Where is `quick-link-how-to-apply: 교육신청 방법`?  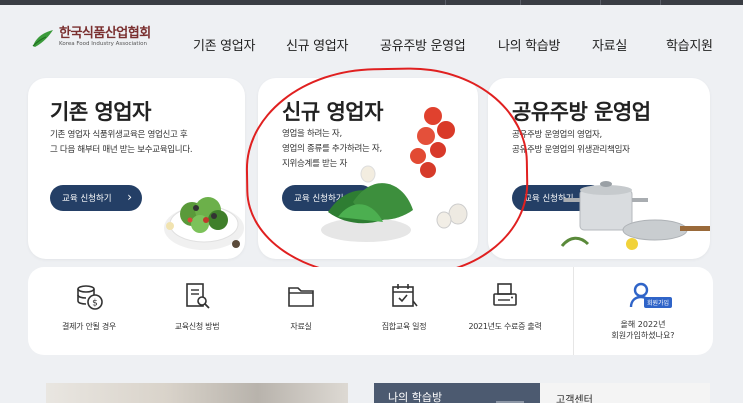 quick-link-how-to-apply: 교육신청 방법 is located at coordinates (197, 306).